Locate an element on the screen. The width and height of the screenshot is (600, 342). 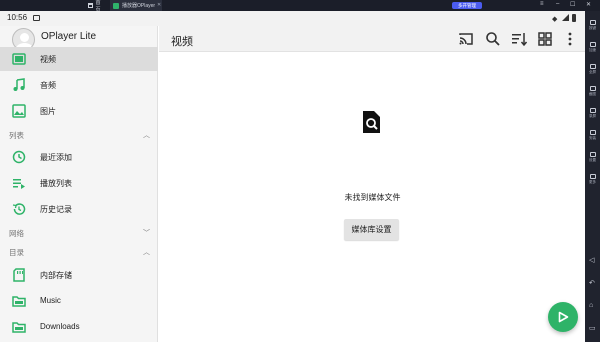
nav-item-downloads-folder-label: Downloads is located at coordinates (60, 326).